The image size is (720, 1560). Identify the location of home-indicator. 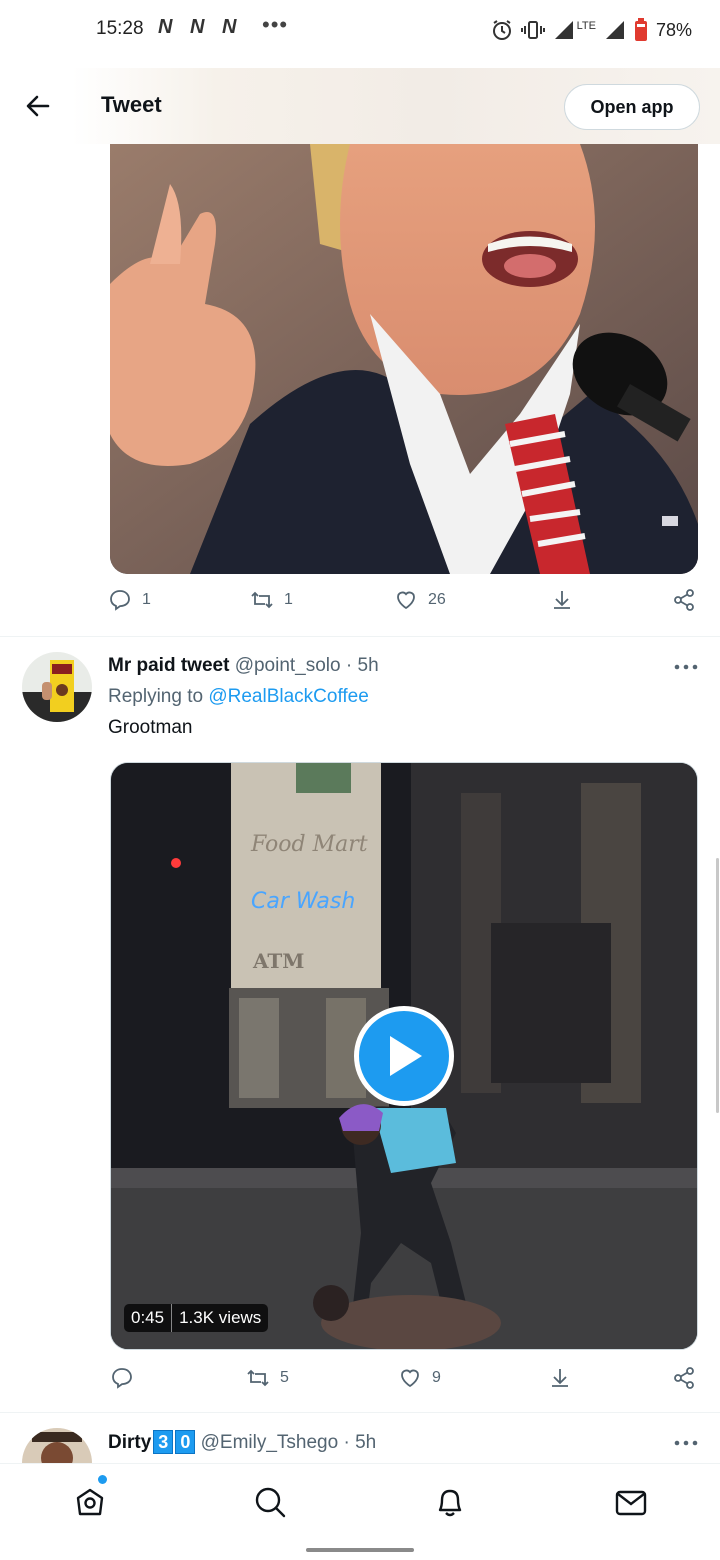
(360, 1550).